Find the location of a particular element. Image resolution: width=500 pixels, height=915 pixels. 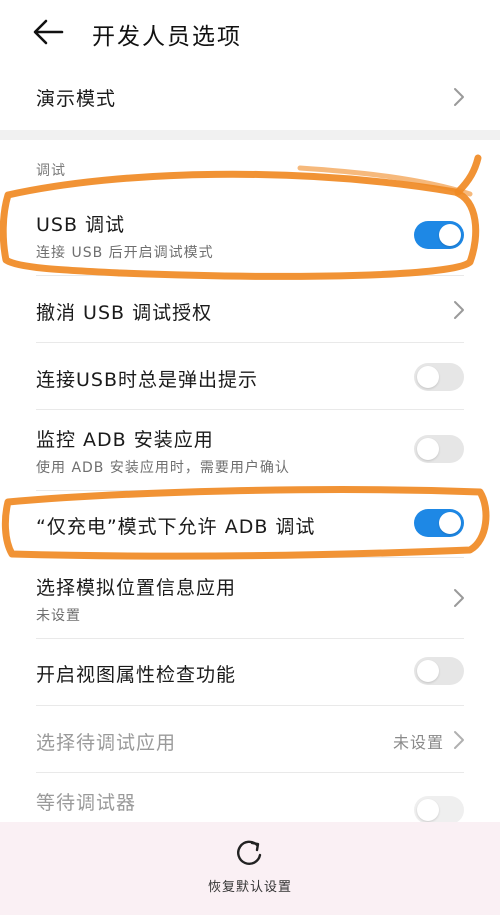

charge-only-adb-title: “仅充电”模式下允许 ADB 调试 is located at coordinates (176, 527).